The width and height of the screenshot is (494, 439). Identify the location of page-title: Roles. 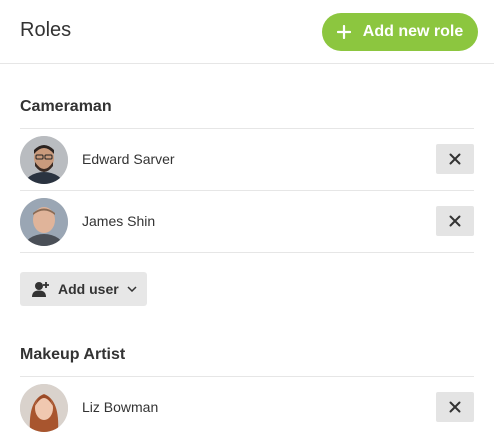
(46, 30).